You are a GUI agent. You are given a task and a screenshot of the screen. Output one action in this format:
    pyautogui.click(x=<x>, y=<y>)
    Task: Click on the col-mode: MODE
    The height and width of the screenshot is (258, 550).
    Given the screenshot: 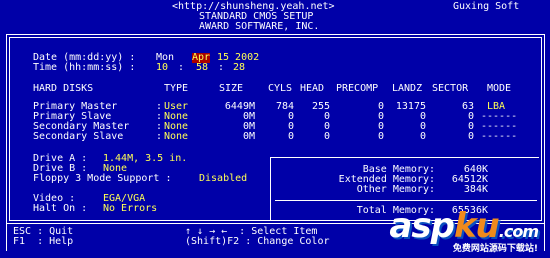 What is the action you would take?
    pyautogui.click(x=499, y=88)
    